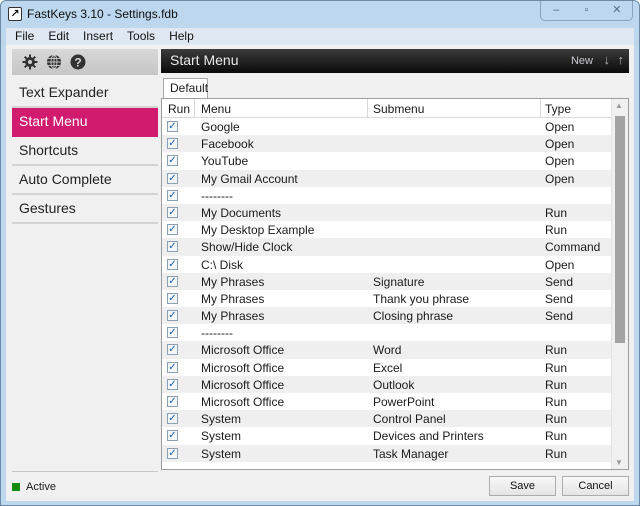 This screenshot has width=640, height=506. Describe the element at coordinates (586, 10) in the screenshot. I see `maximize-button: ▫` at that location.